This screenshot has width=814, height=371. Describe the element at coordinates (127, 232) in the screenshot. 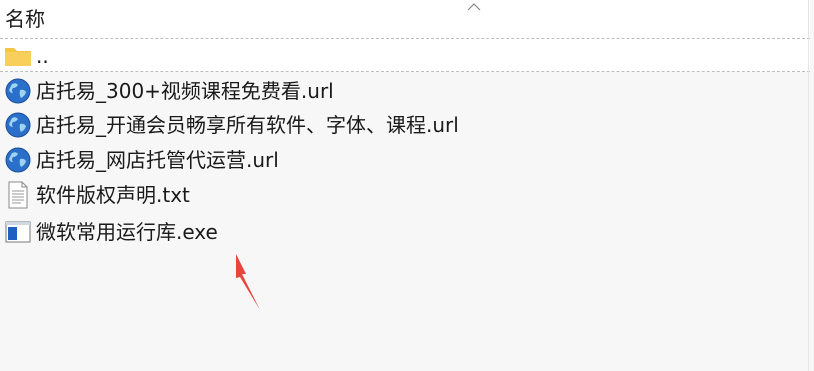

I see `file-name: 微软常用运行库.exe` at that location.